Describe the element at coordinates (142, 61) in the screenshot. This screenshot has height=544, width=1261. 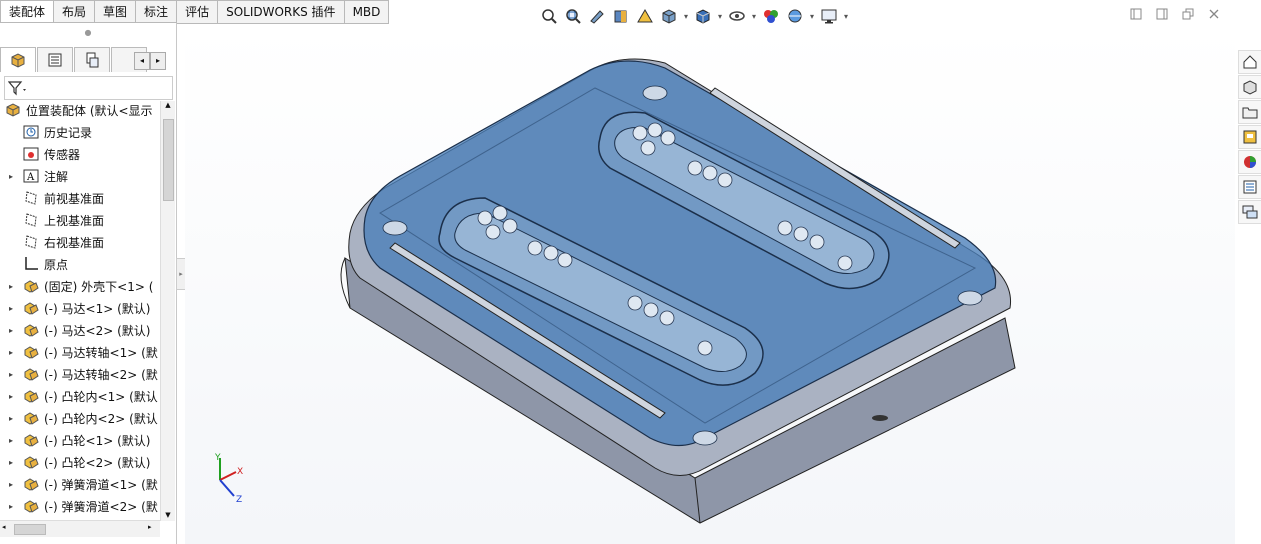
I see `tab-scroll-left-icon: ◂` at that location.